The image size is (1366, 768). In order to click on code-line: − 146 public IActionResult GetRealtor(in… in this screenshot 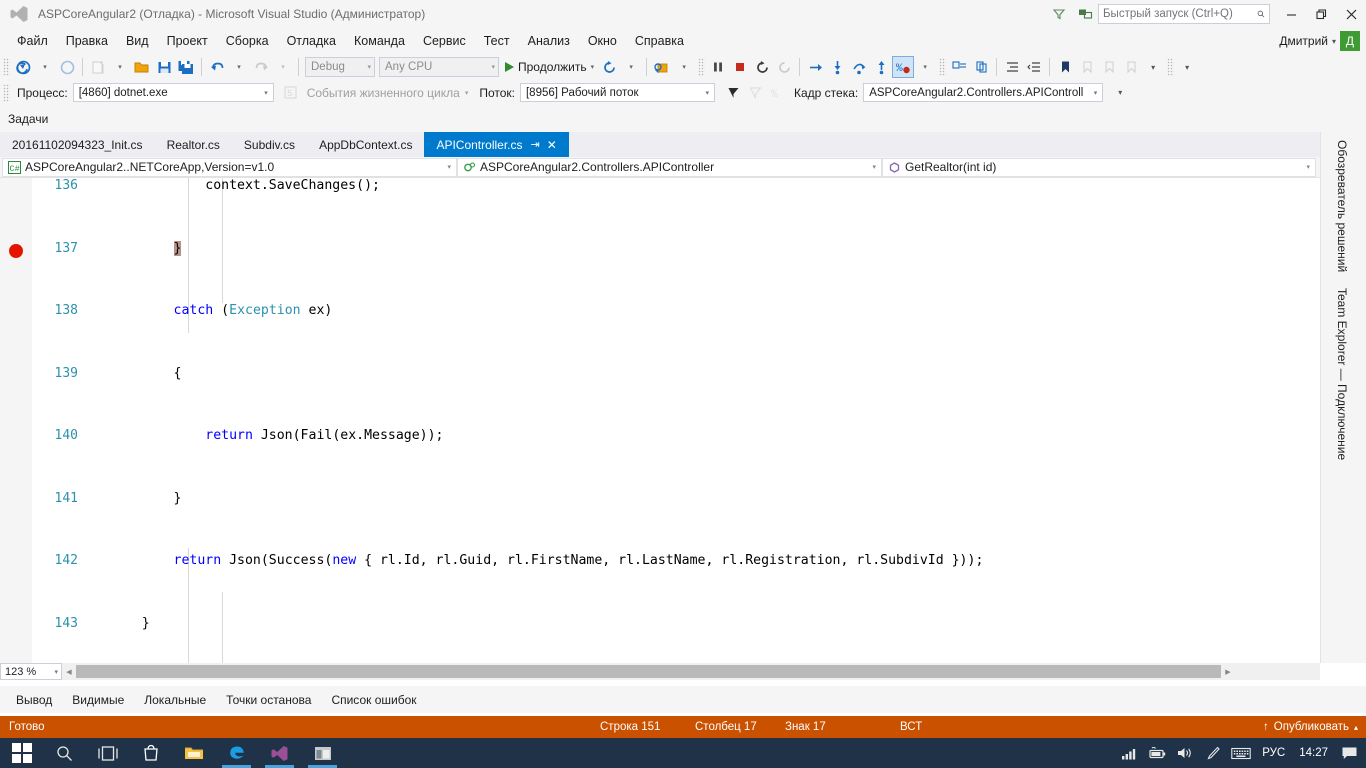, I will do `click(660, 603)`.